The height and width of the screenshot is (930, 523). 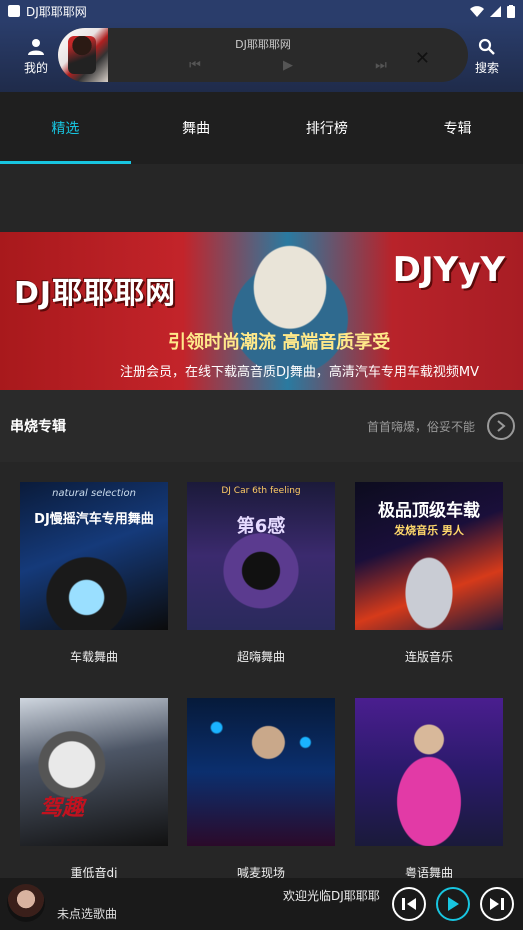 I want to click on banner-logo-right: DJYyY, so click(x=448, y=270).